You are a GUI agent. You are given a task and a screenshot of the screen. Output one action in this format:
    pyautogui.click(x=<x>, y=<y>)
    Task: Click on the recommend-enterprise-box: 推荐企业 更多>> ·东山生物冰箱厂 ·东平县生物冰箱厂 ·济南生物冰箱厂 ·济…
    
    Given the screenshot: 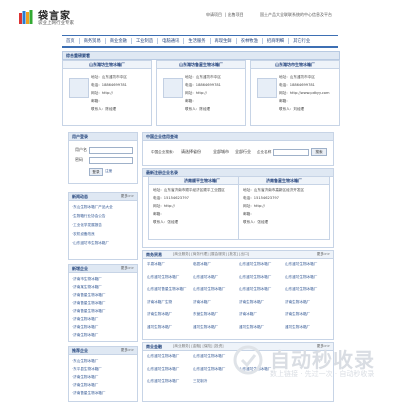 What is the action you would take?
    pyautogui.click(x=103, y=374)
    